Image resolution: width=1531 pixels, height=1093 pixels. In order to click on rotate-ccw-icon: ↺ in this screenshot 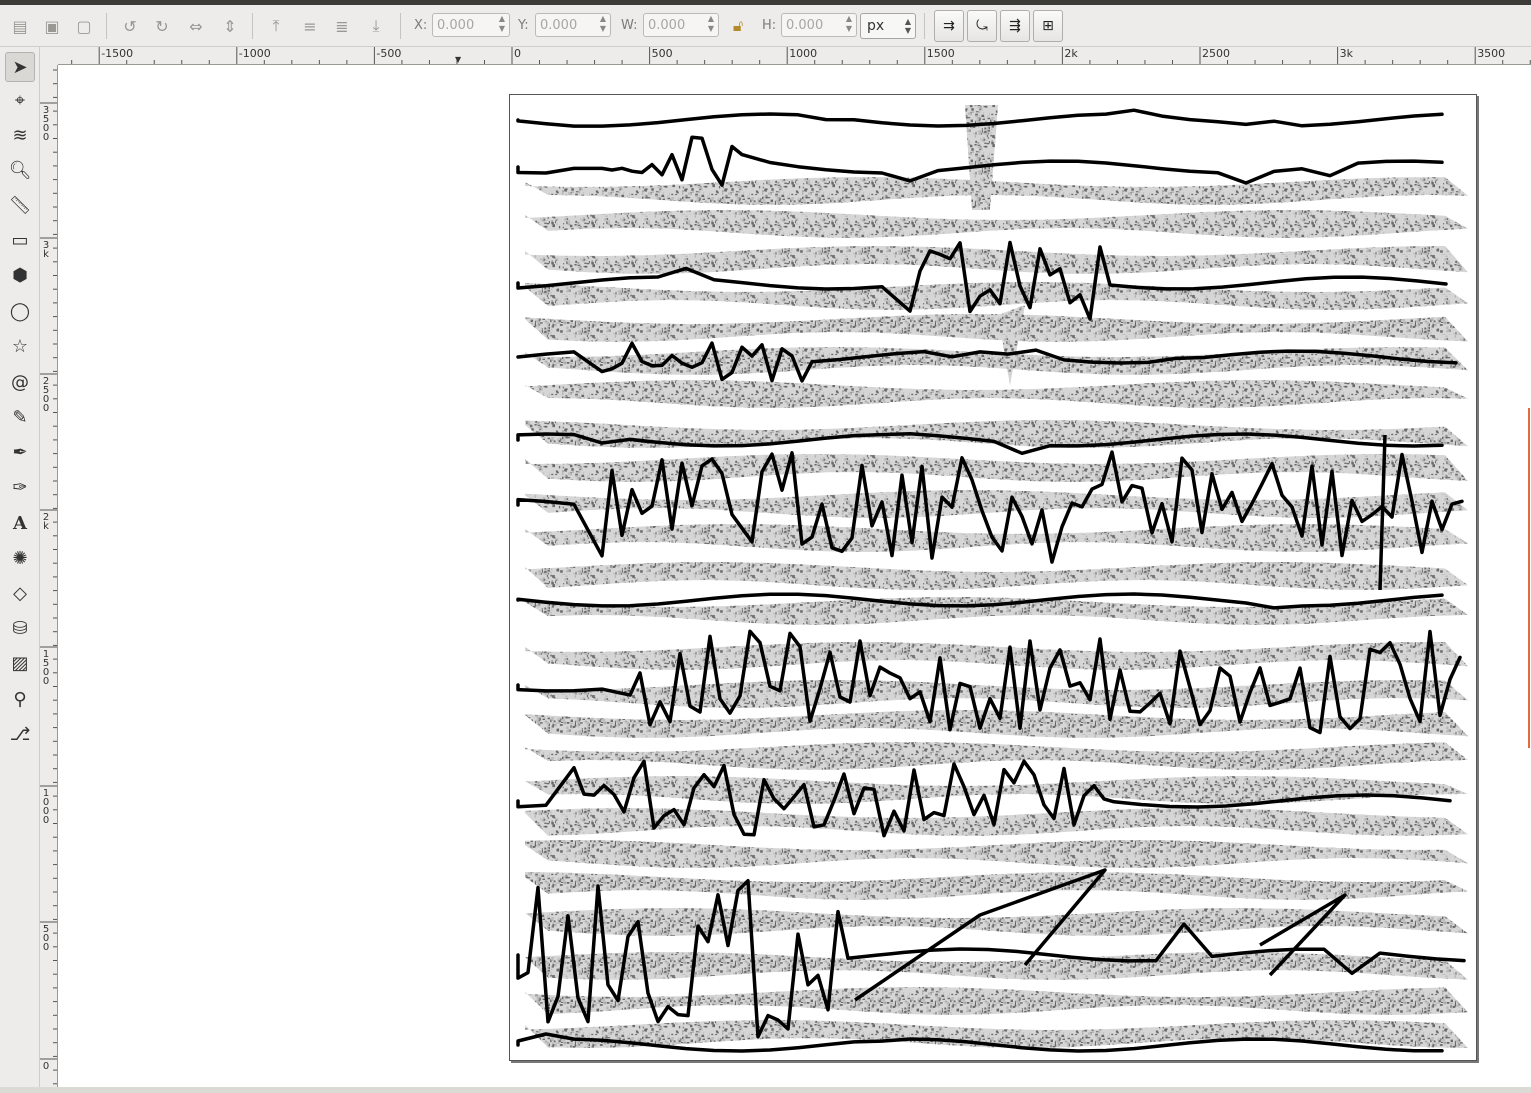, I will do `click(130, 26)`.